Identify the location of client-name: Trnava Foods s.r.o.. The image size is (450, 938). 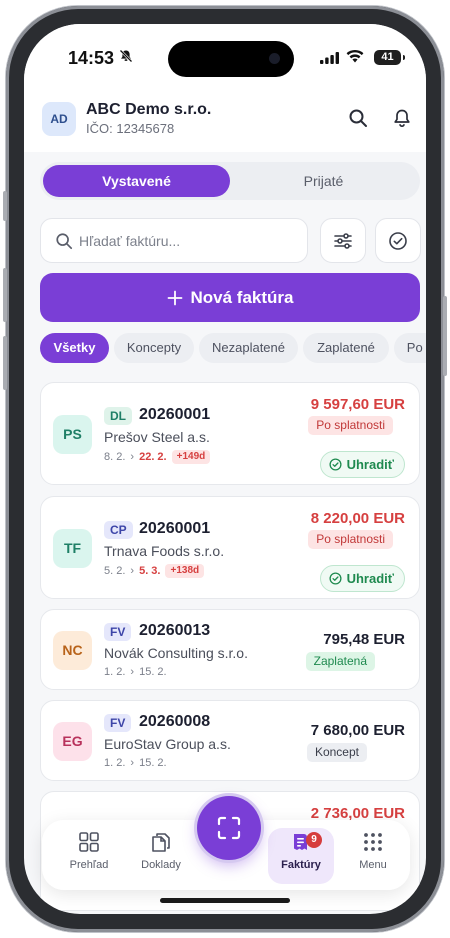
(164, 551).